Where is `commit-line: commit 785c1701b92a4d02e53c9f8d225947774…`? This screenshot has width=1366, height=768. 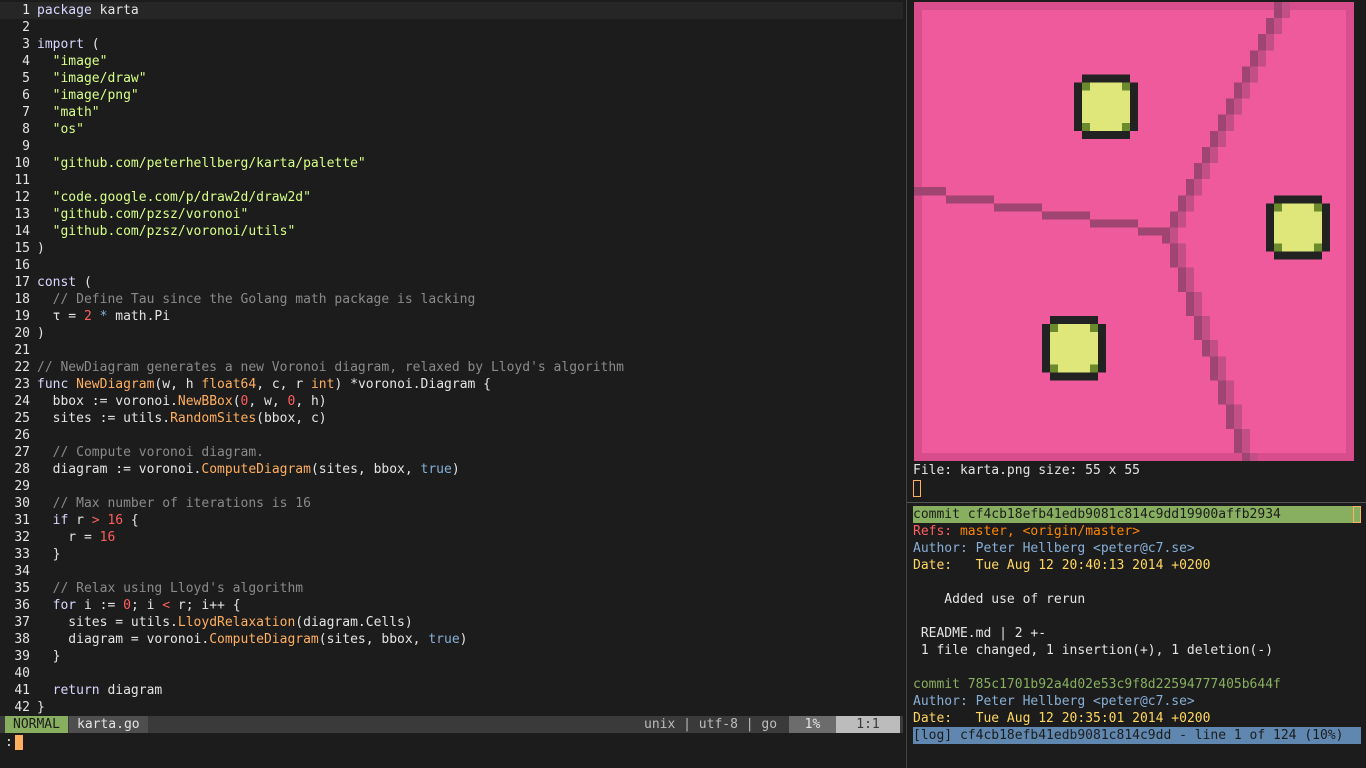
commit-line: commit 785c1701b92a4d02e53c9f8d225947774… is located at coordinates (1097, 684).